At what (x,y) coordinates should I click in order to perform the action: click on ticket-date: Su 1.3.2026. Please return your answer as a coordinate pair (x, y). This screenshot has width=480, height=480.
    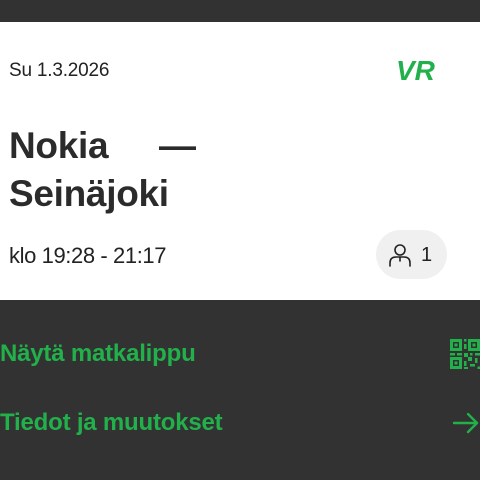
    Looking at the image, I should click on (59, 70).